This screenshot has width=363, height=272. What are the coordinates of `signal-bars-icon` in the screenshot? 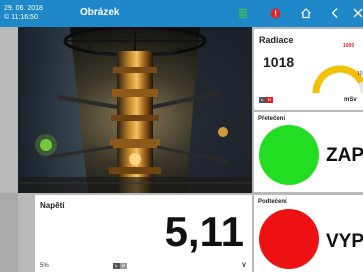 It's located at (243, 13).